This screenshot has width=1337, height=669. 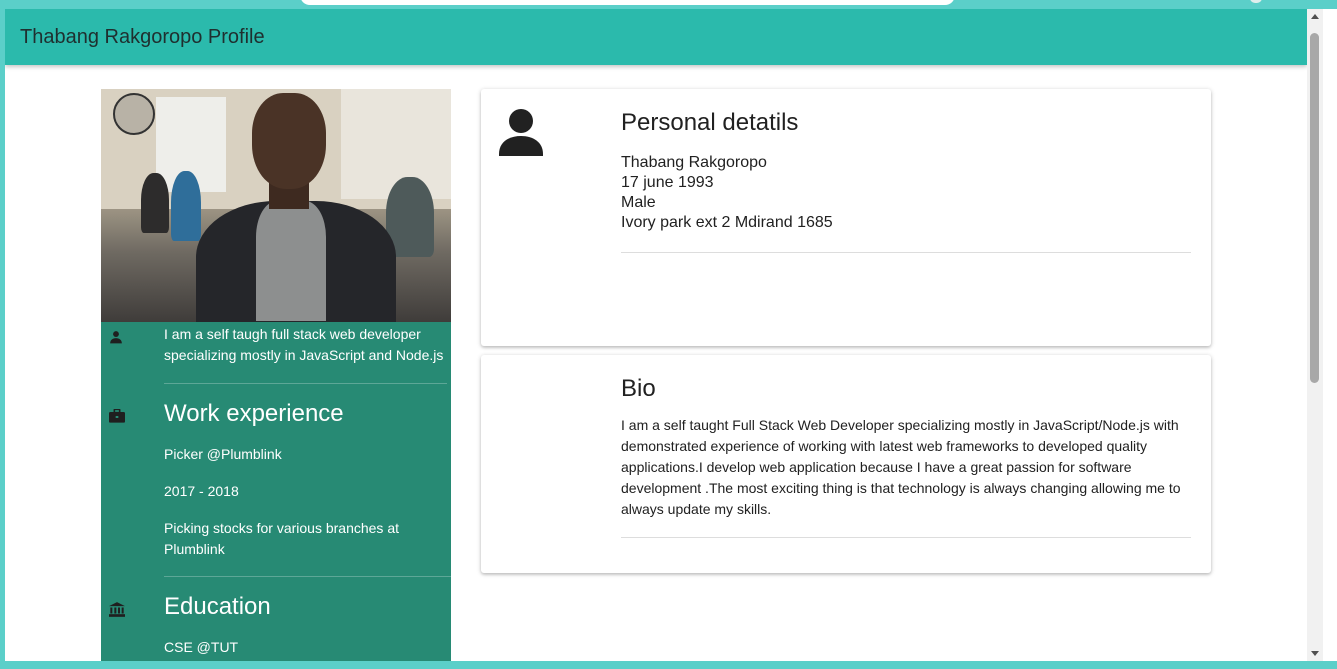 What do you see at coordinates (117, 416) in the screenshot?
I see `briefcase-icon` at bounding box center [117, 416].